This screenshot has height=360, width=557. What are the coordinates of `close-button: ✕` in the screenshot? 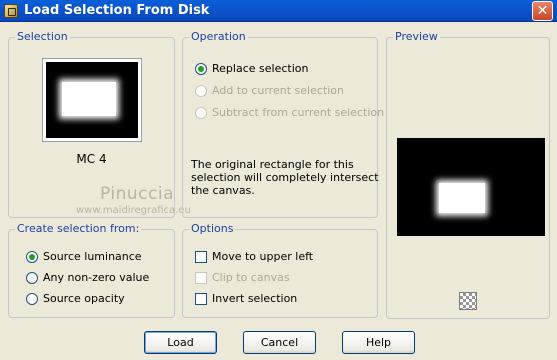 It's located at (542, 11).